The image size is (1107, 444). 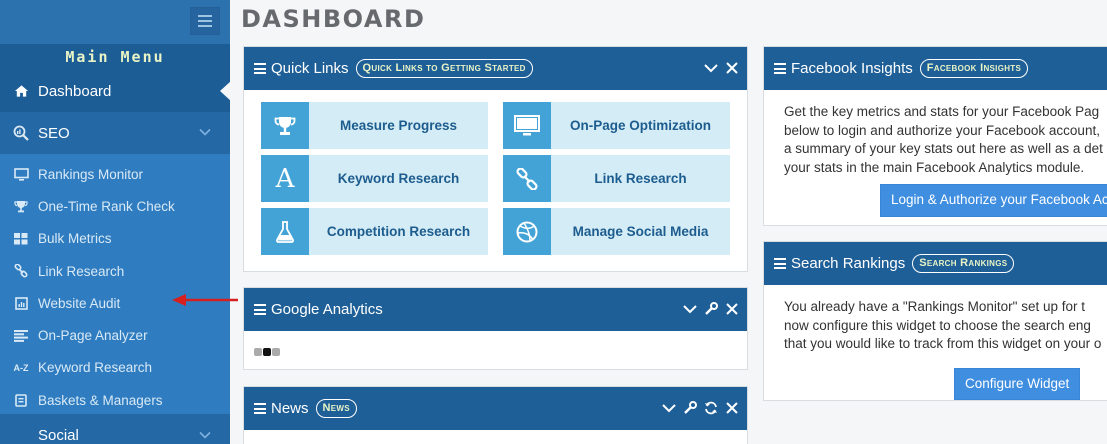 I want to click on panel-badge: Quick Links to Getting Started, so click(x=444, y=68).